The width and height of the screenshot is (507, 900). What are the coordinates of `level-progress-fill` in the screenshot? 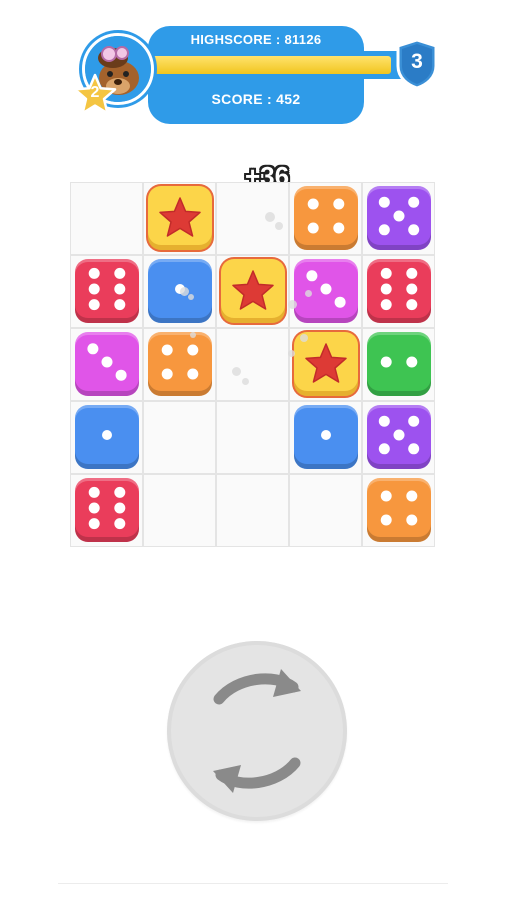 It's located at (266, 65).